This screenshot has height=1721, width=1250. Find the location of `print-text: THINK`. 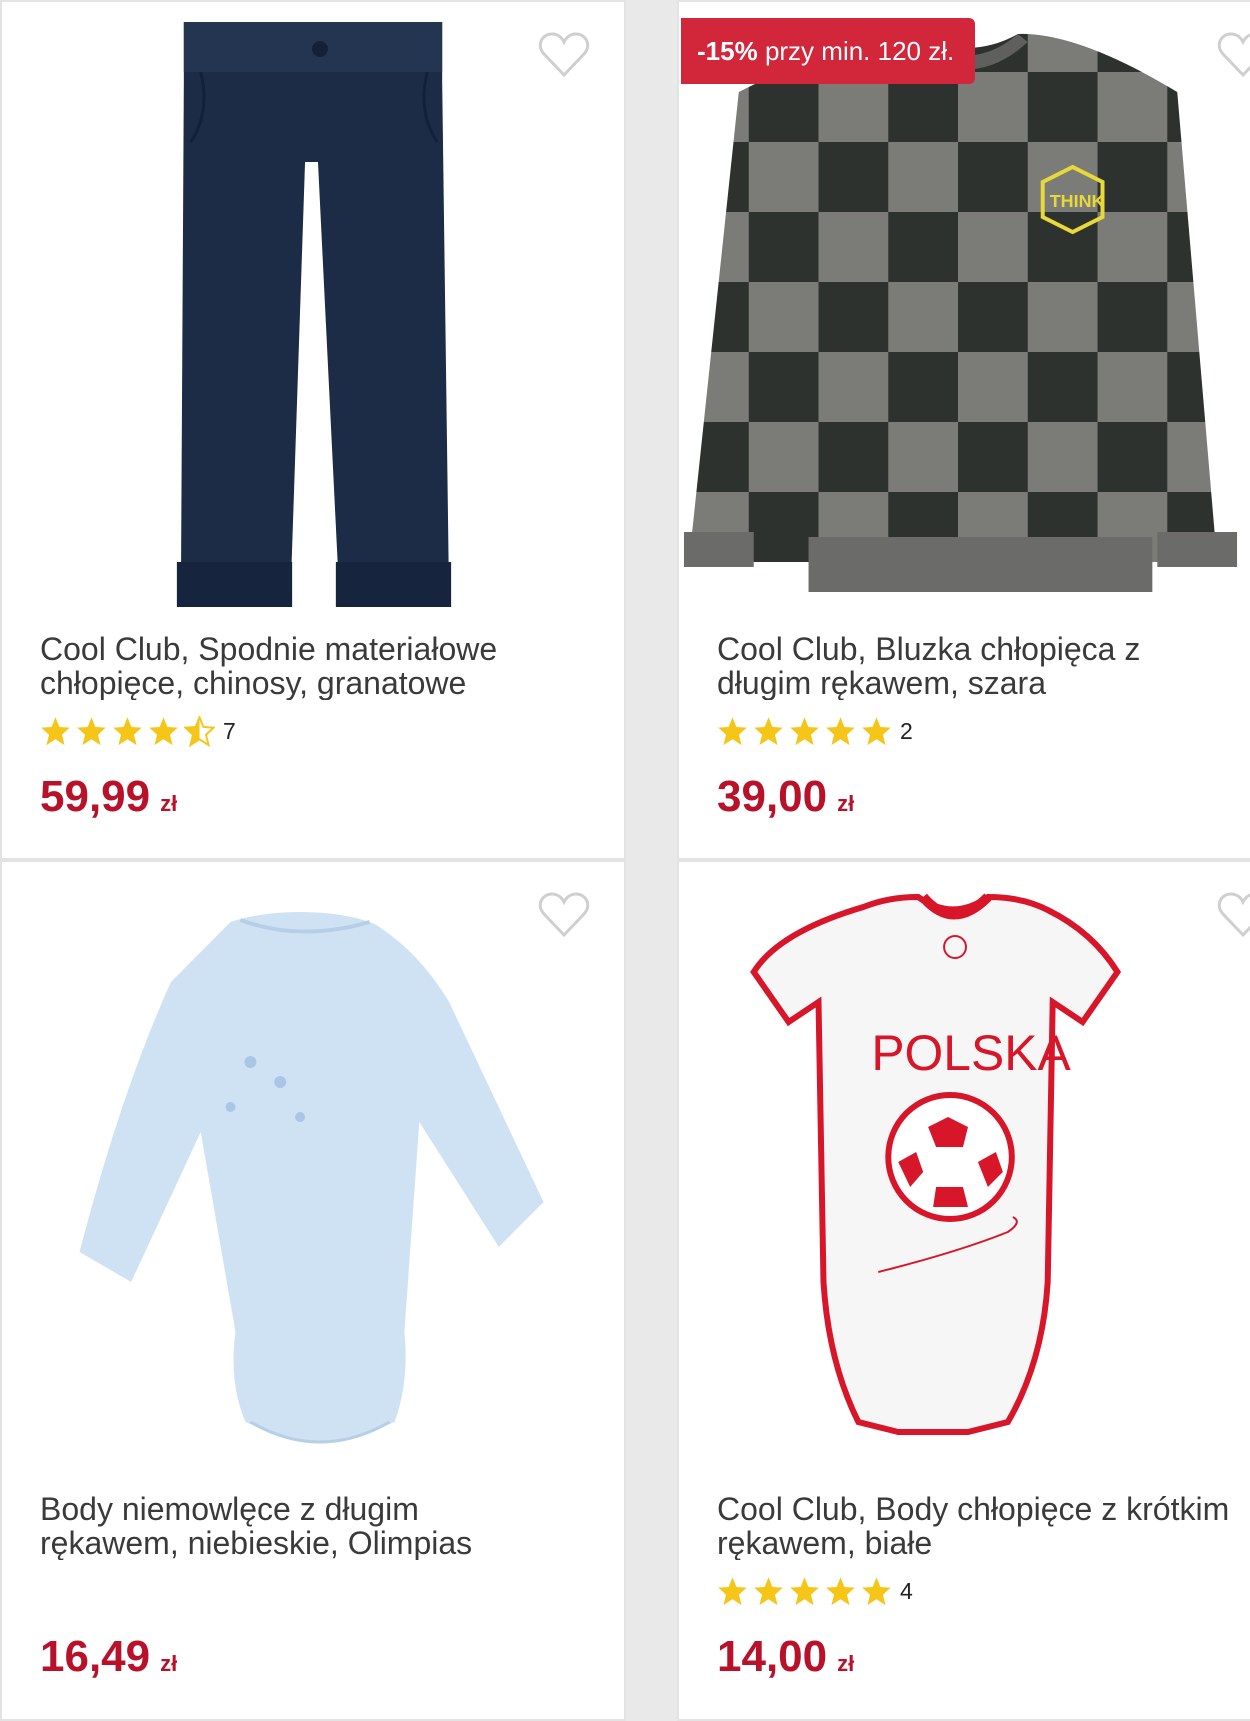

print-text: THINK is located at coordinates (1077, 201).